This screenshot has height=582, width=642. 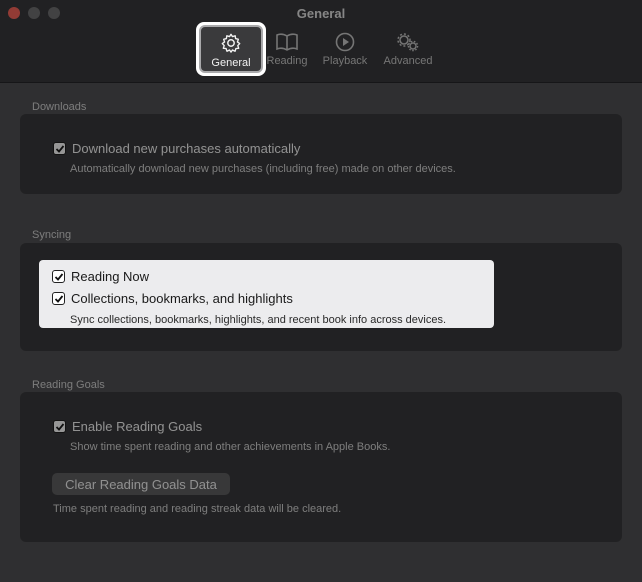 I want to click on download-purchases-checkbox: Download new purchases automatically, so click(x=176, y=148).